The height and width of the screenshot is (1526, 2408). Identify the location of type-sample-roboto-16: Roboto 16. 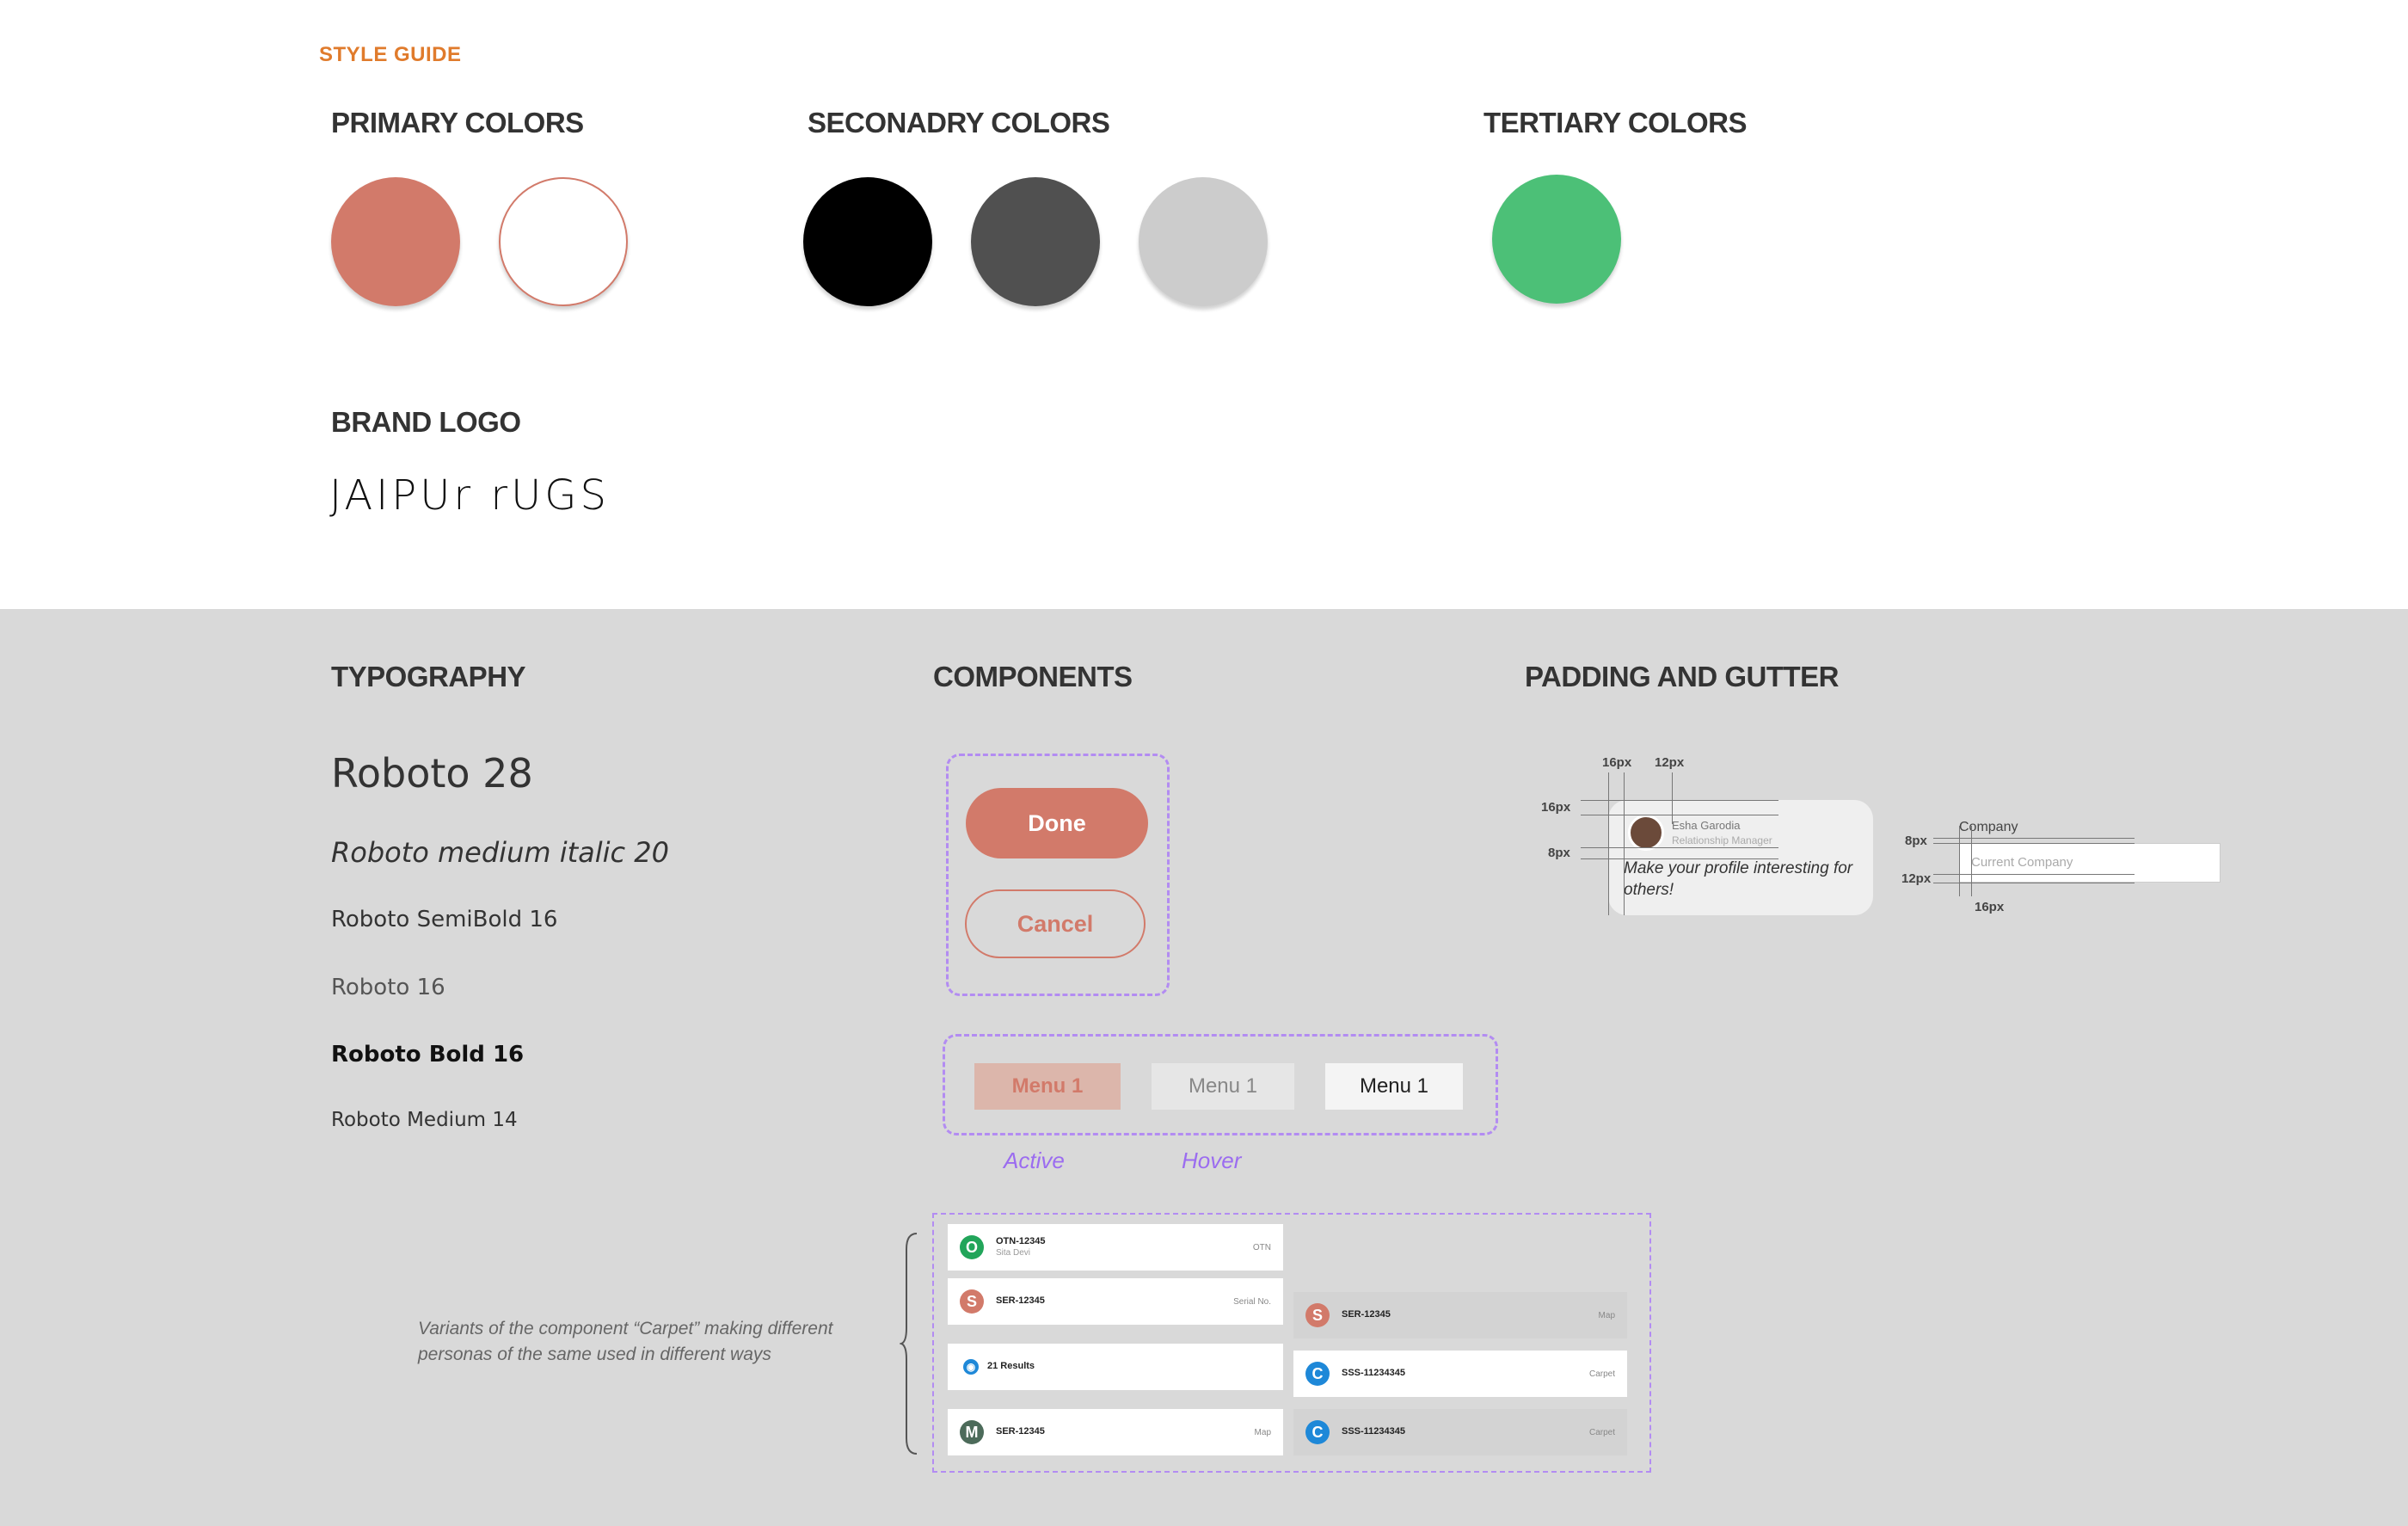
(388, 987).